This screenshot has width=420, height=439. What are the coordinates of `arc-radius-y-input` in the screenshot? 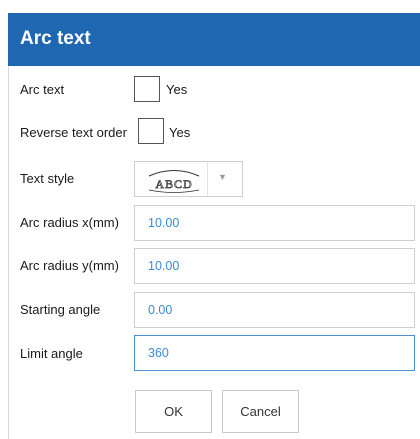 It's located at (274, 266).